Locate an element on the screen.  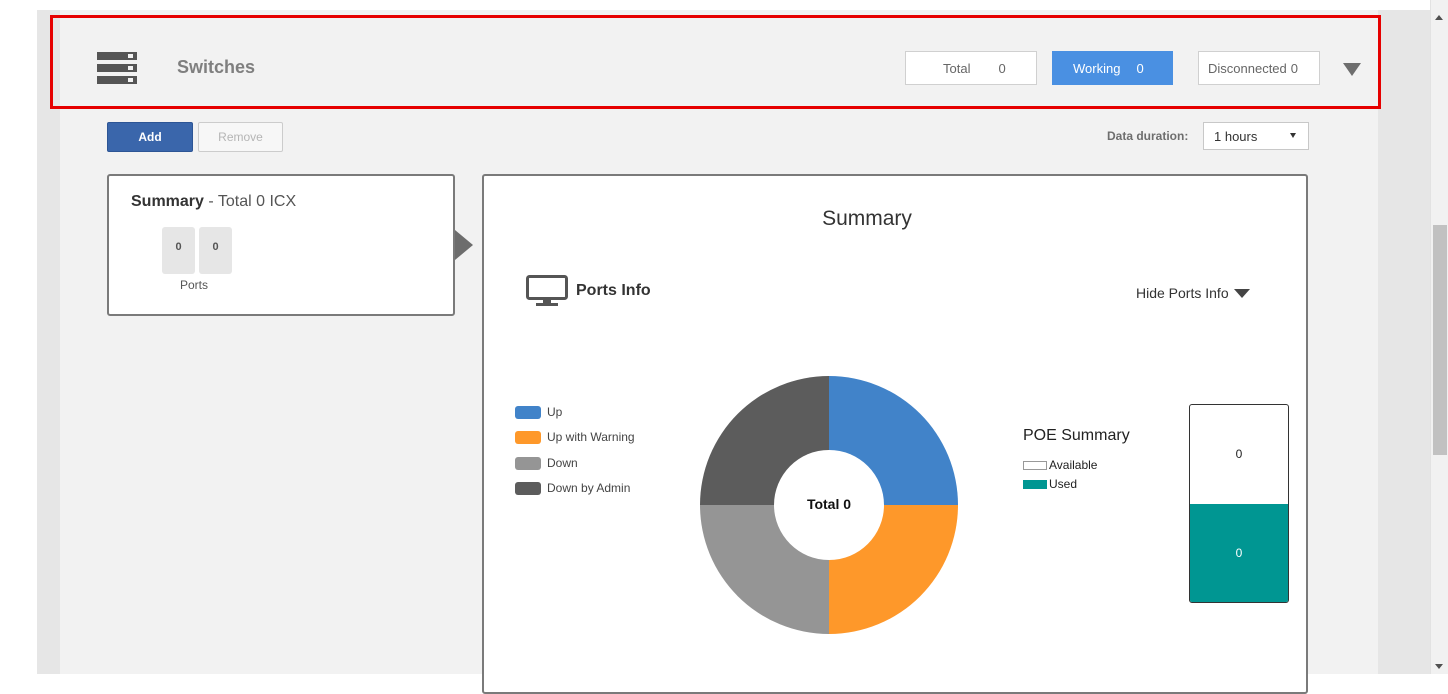
vertical-scrollbar is located at coordinates (1439, 337).